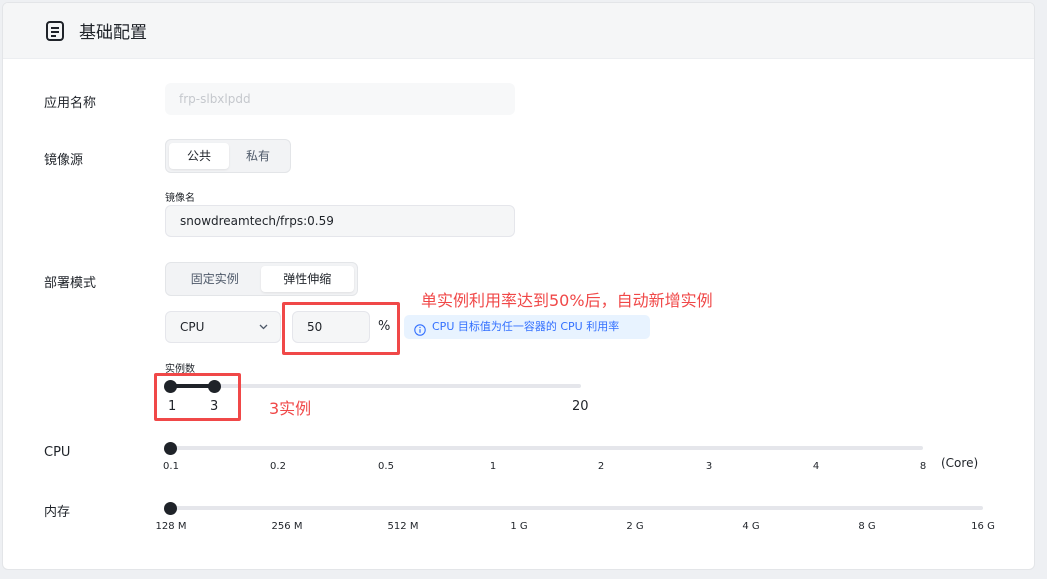 This screenshot has height=579, width=1047. I want to click on deploy-mode-toggle: 固定实例 弹性伸缩, so click(261, 279).